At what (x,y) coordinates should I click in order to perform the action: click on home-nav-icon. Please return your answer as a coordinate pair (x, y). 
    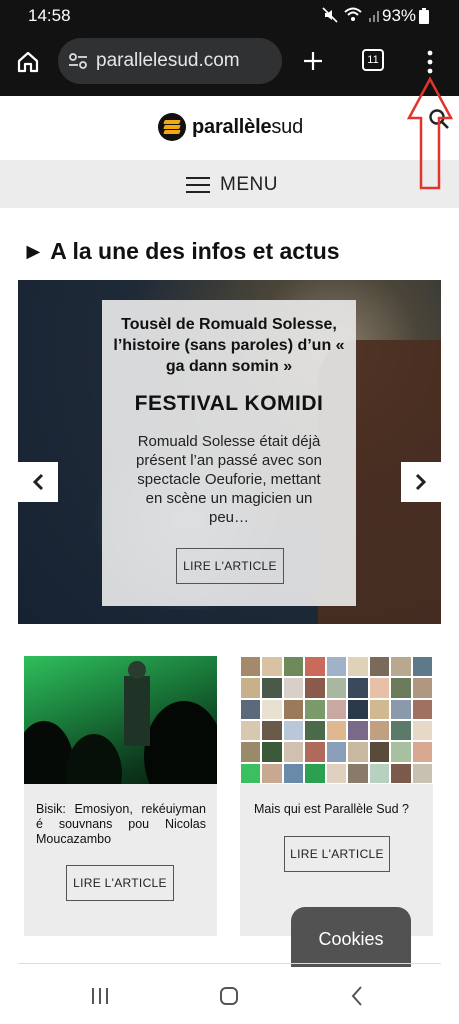
    Looking at the image, I should click on (229, 996).